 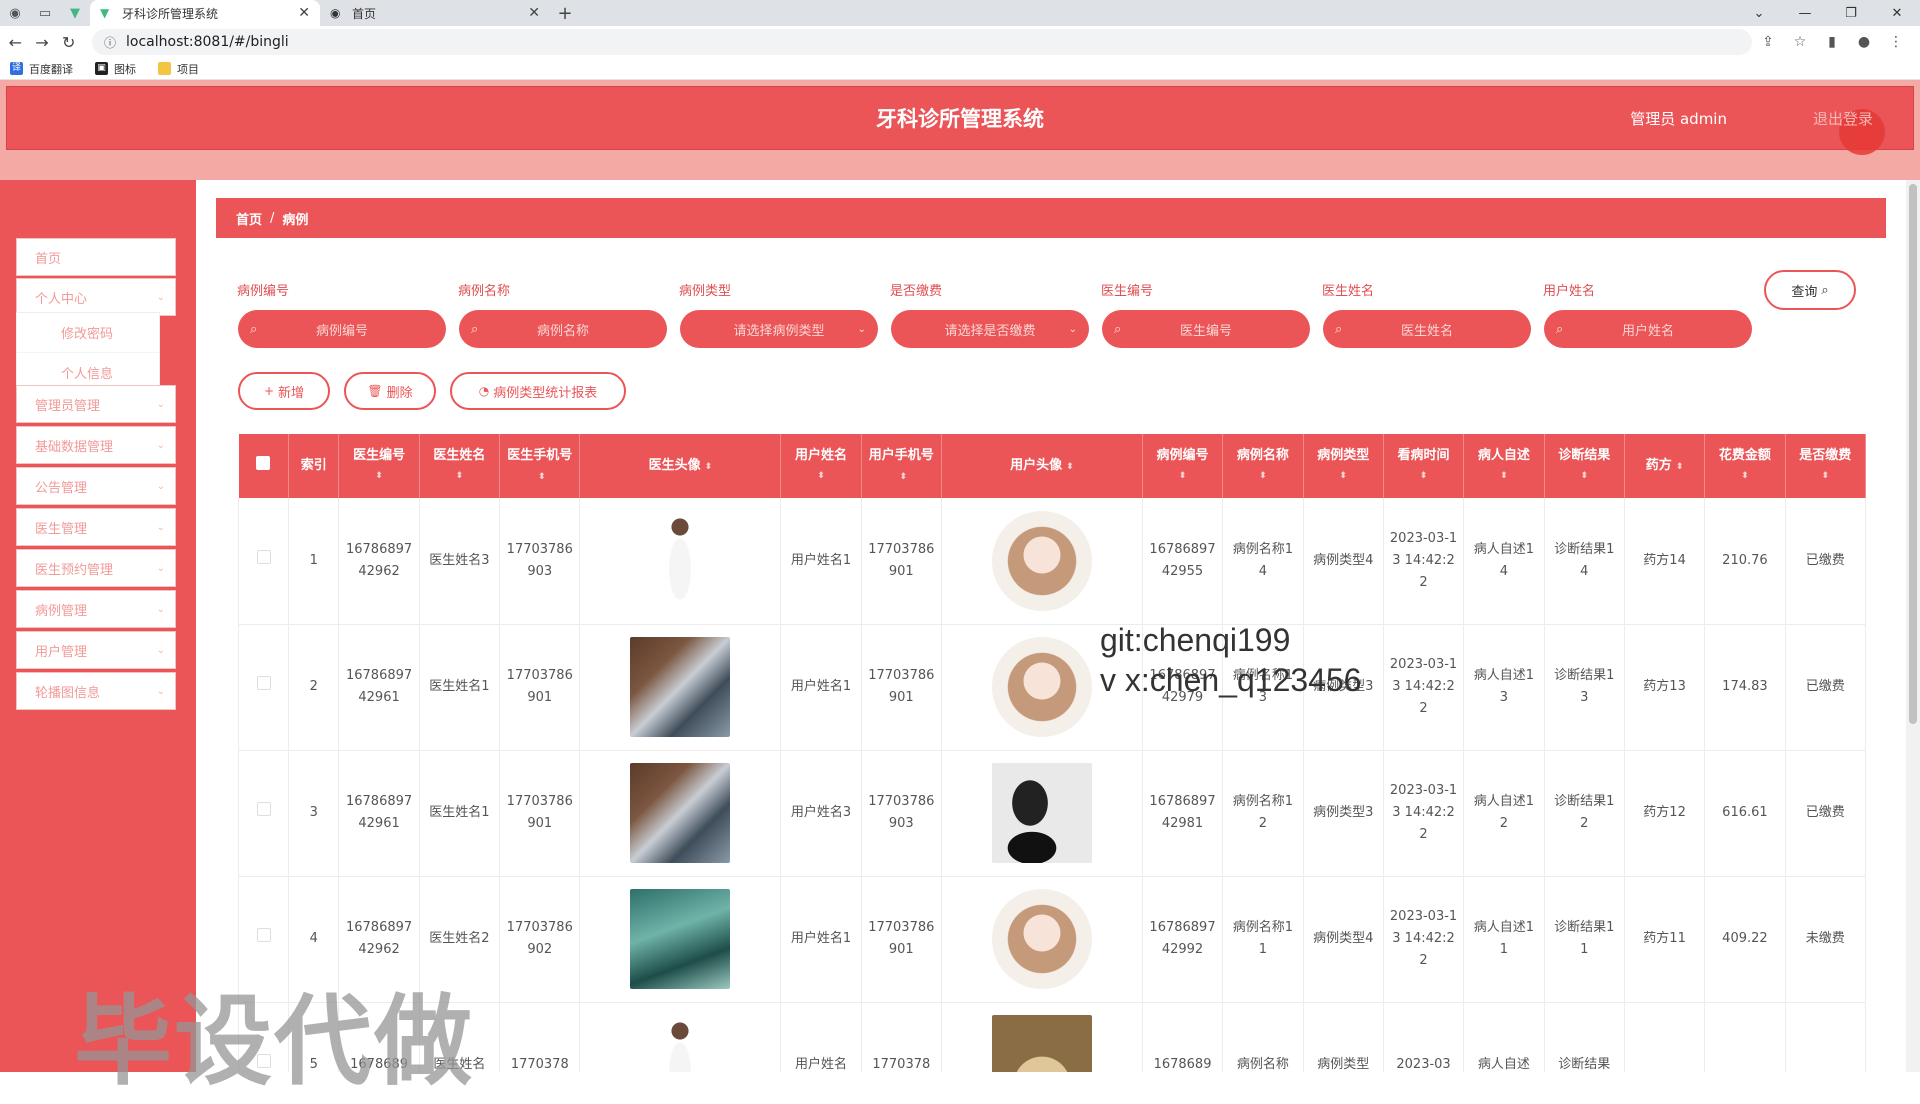 What do you see at coordinates (680, 466) in the screenshot?
I see `col-doctor-avatar: 医生头像 ⬍` at bounding box center [680, 466].